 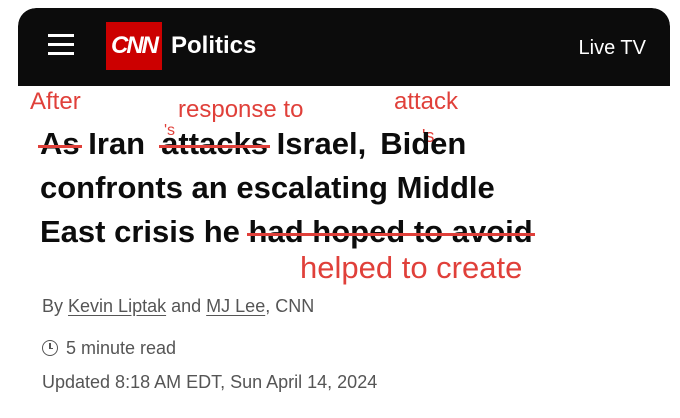 What do you see at coordinates (290, 306) in the screenshot?
I see `byline-outlet: , CNN` at bounding box center [290, 306].